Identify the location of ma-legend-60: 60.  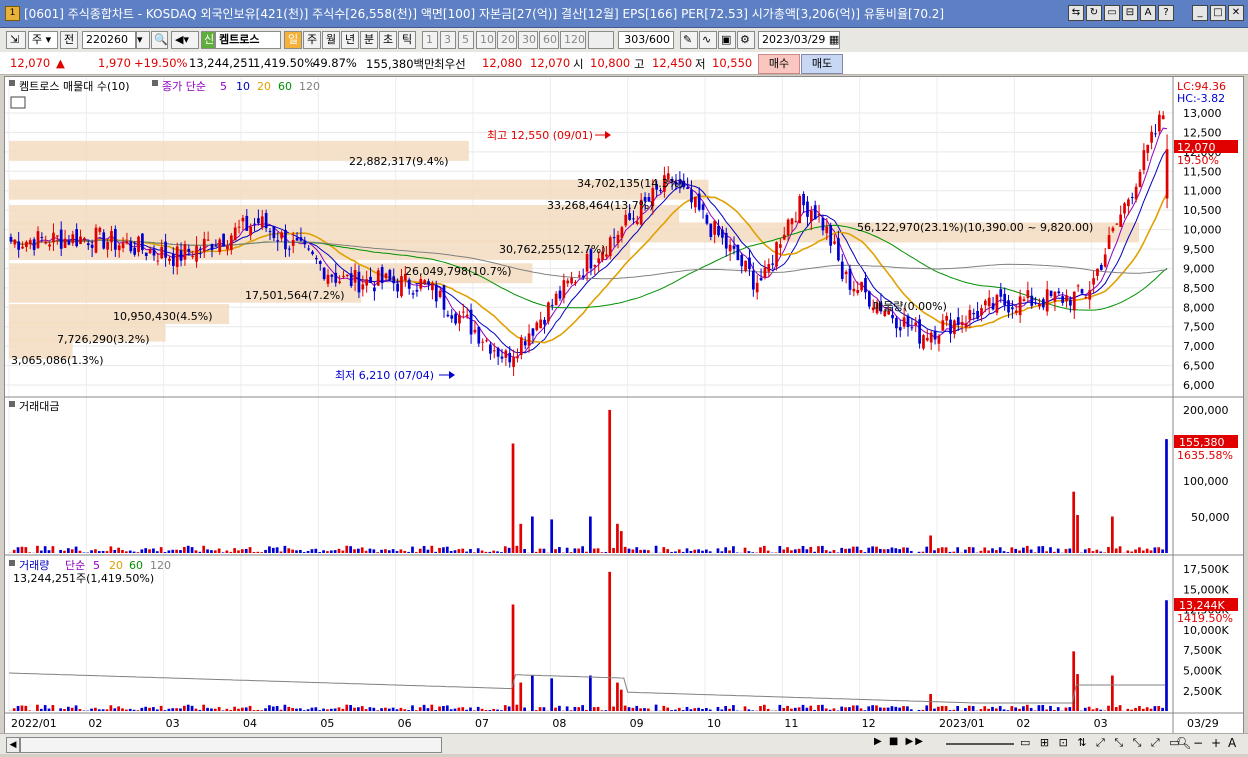
(285, 86).